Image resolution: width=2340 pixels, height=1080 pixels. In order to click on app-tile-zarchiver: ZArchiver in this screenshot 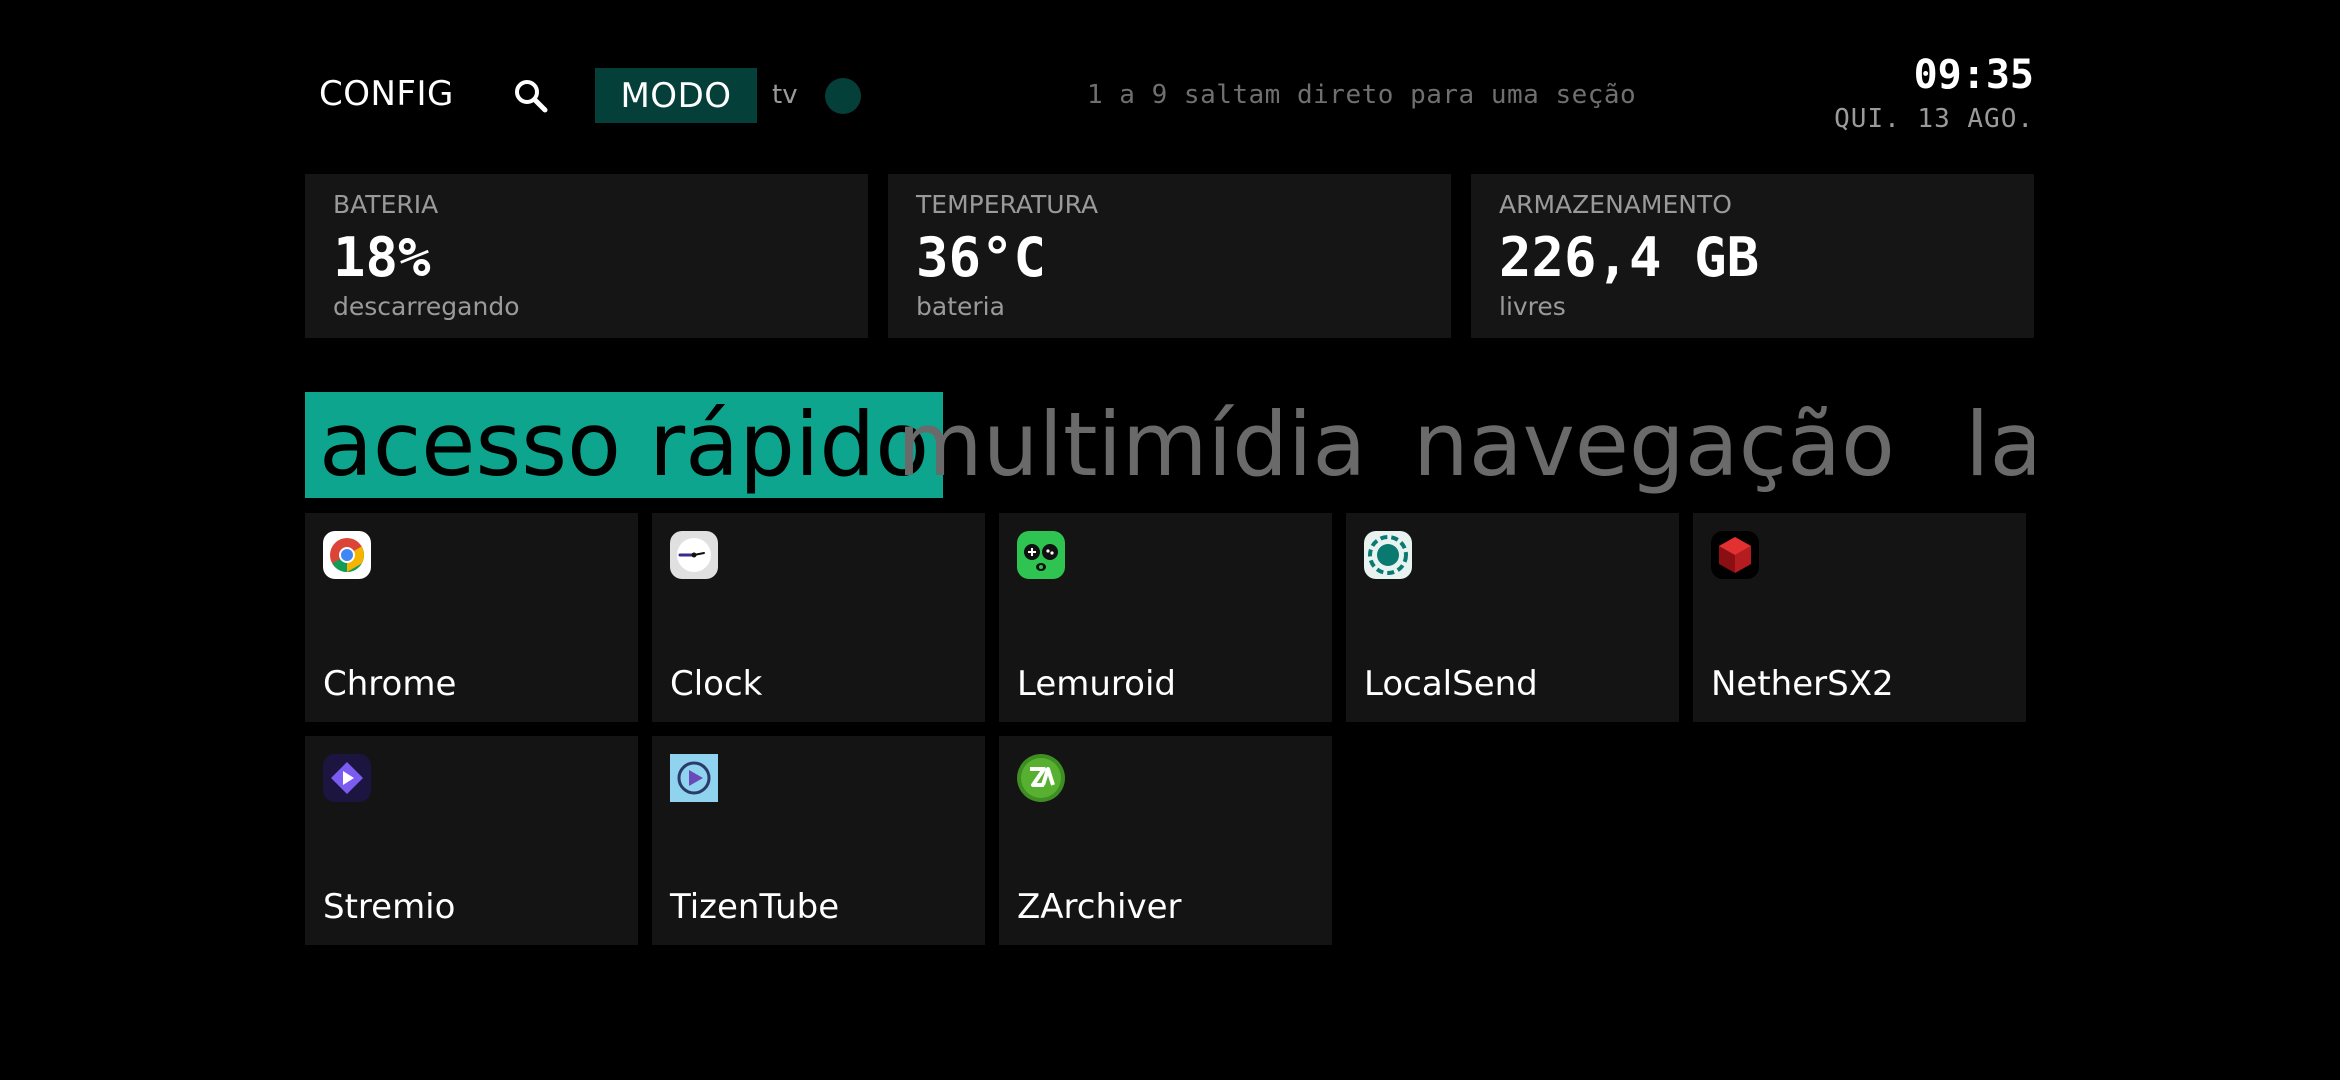, I will do `click(1165, 840)`.